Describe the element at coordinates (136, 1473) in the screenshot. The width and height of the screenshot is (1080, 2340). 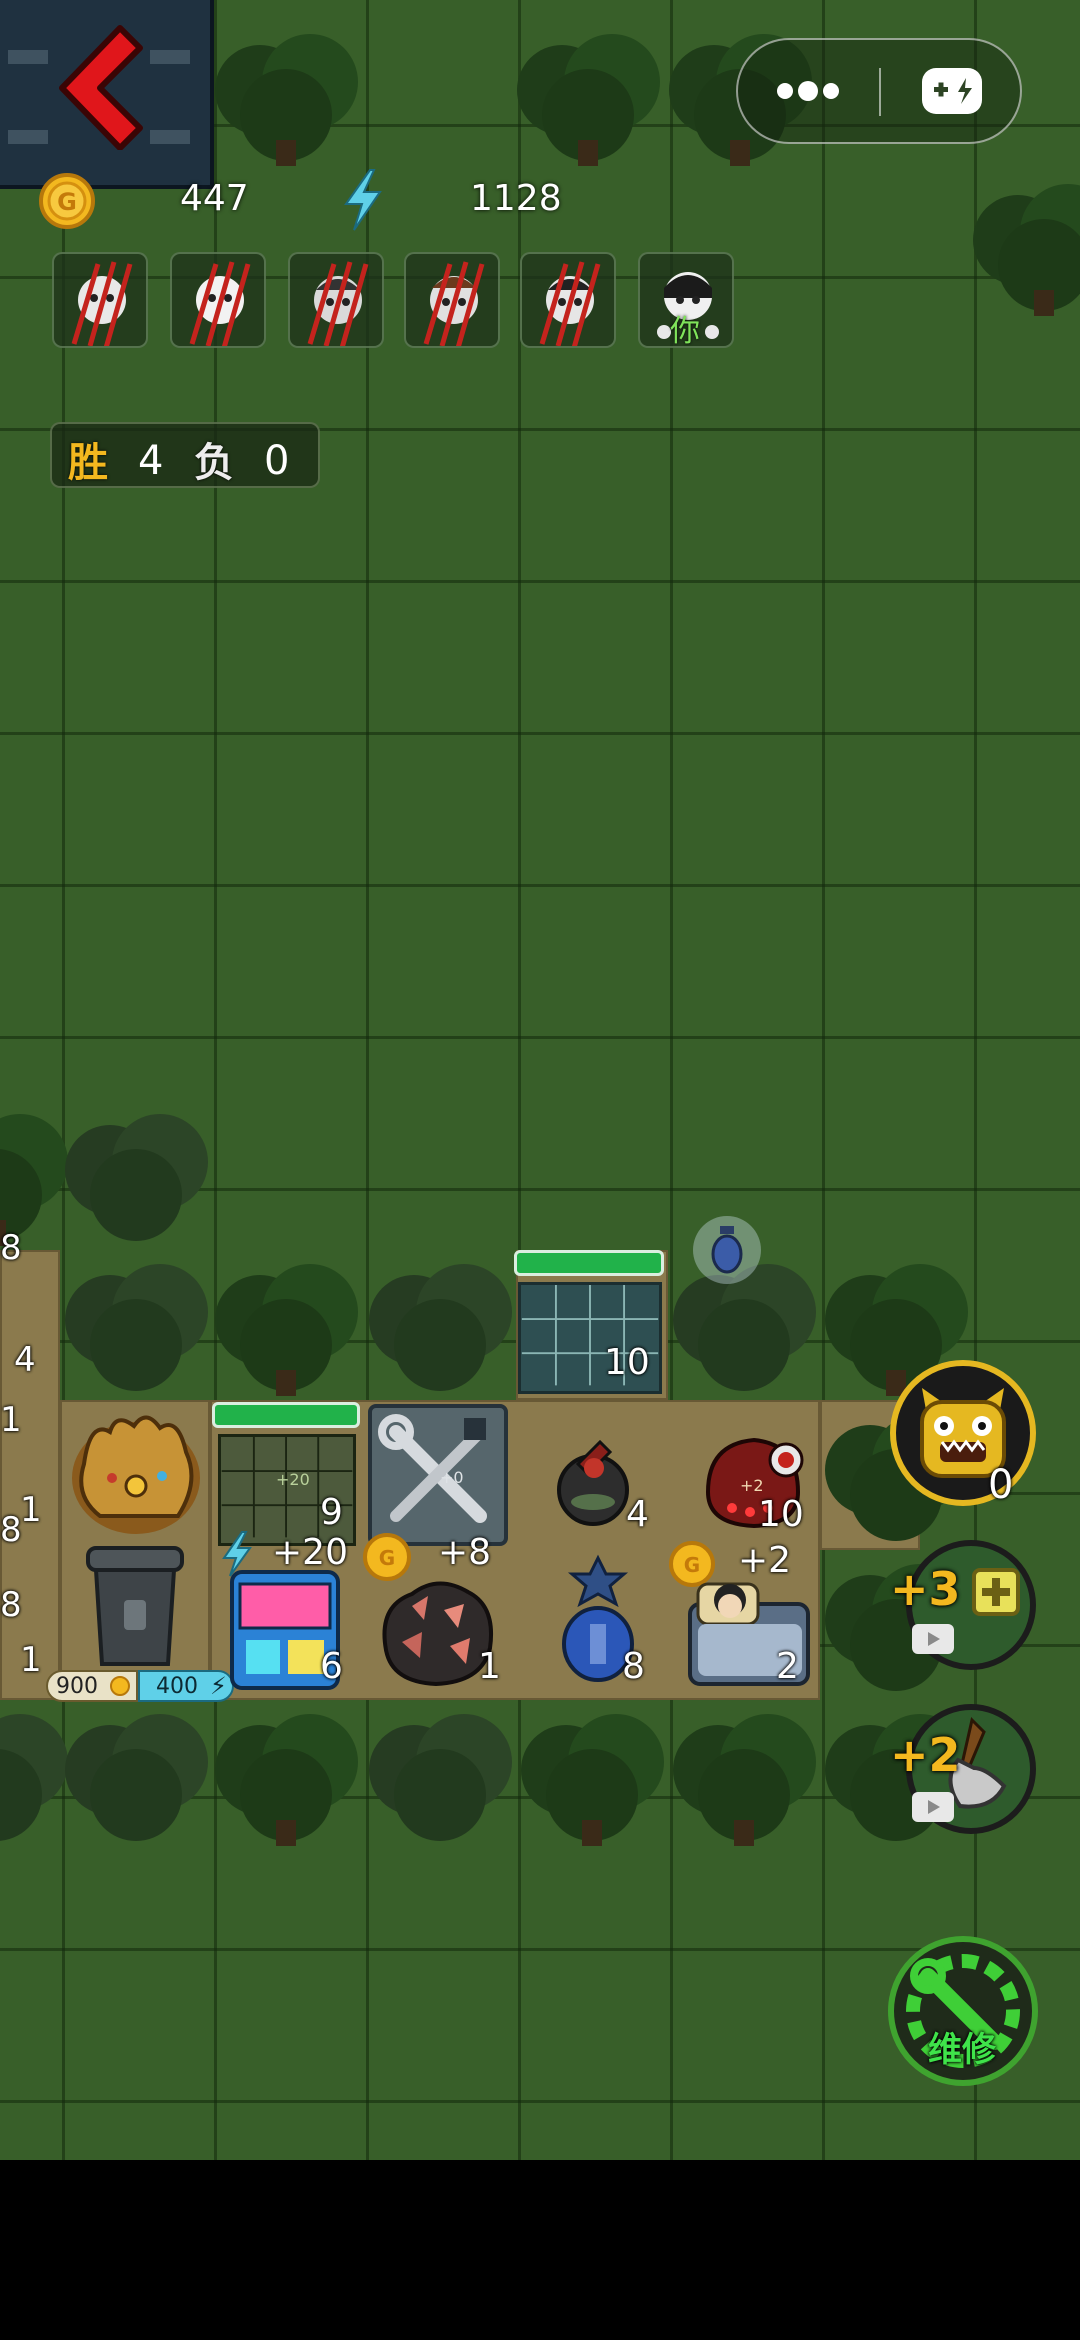
I see `golden-gauntlet` at that location.